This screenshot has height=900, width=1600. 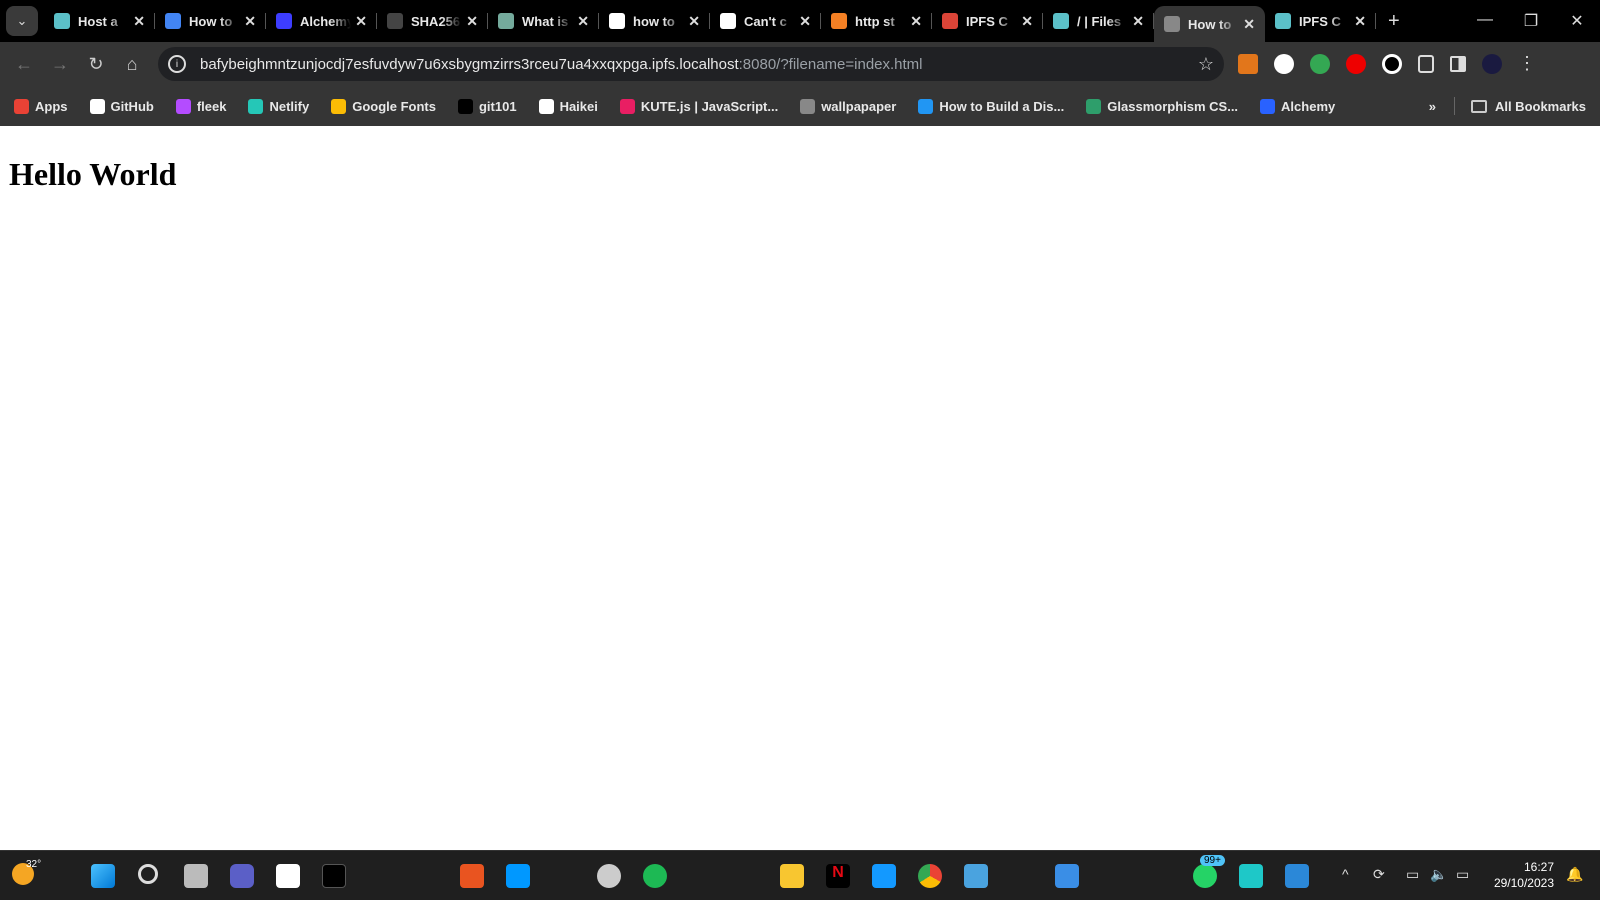 I want to click on netflix-icon: N, so click(x=838, y=876).